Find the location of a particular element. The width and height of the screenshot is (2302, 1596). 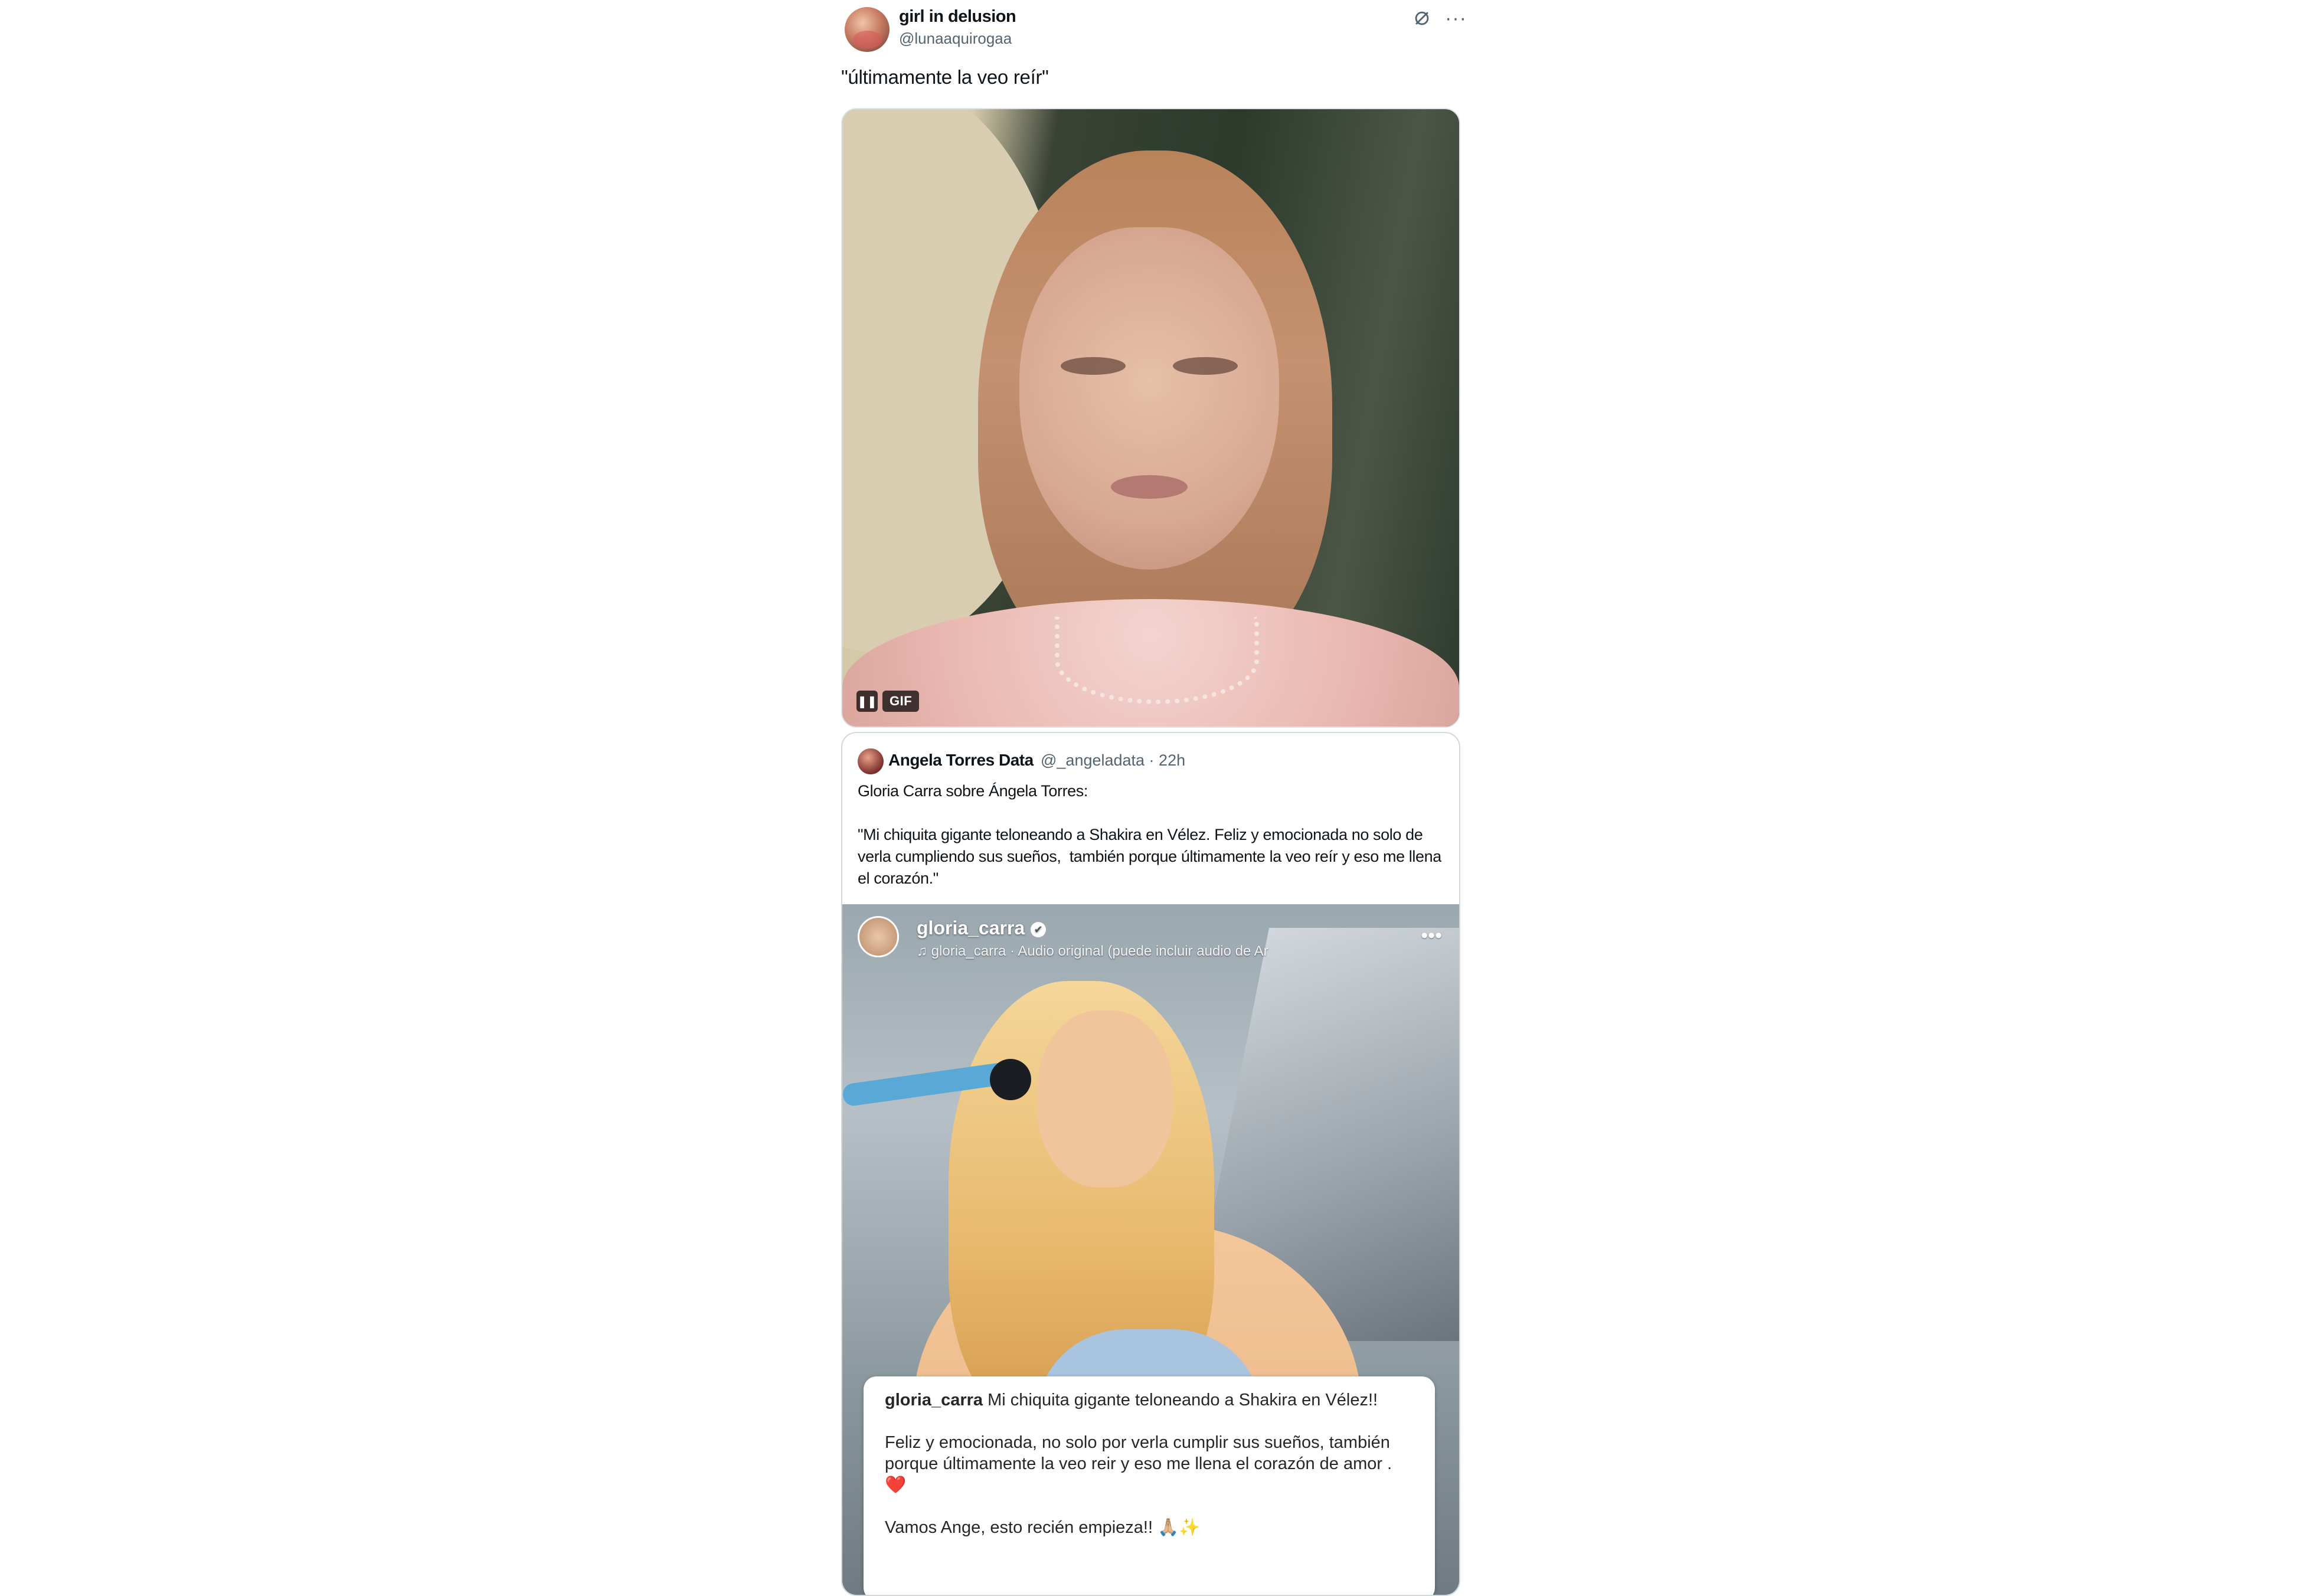

author-handle: @lunaaquirogaa is located at coordinates (955, 39).